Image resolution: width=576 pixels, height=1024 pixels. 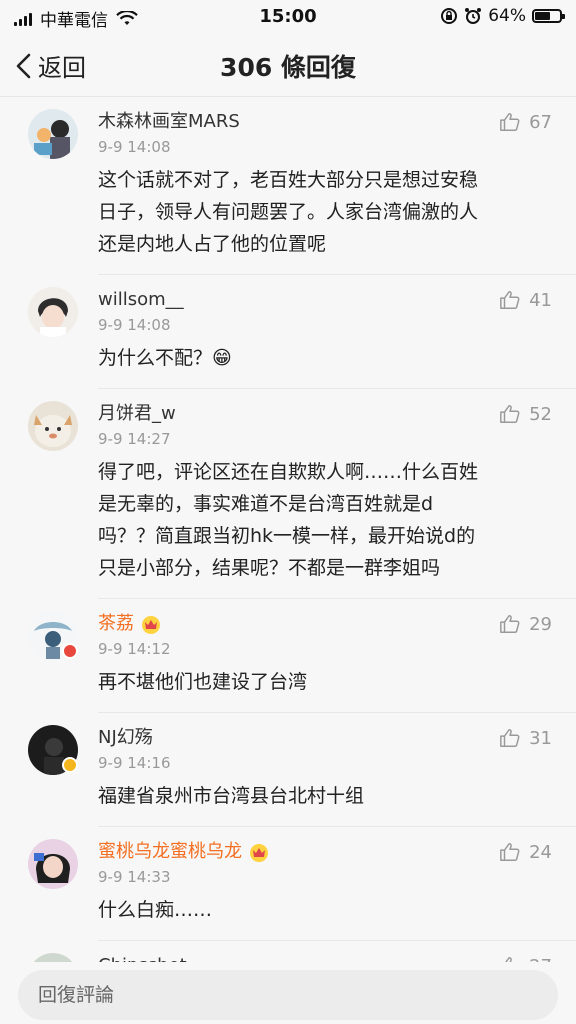 What do you see at coordinates (116, 623) in the screenshot?
I see `author-name: 茶荔` at bounding box center [116, 623].